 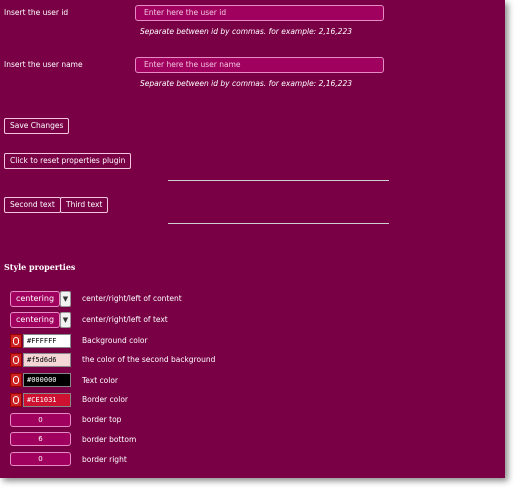 I want to click on third-text-button: Third text, so click(x=84, y=205).